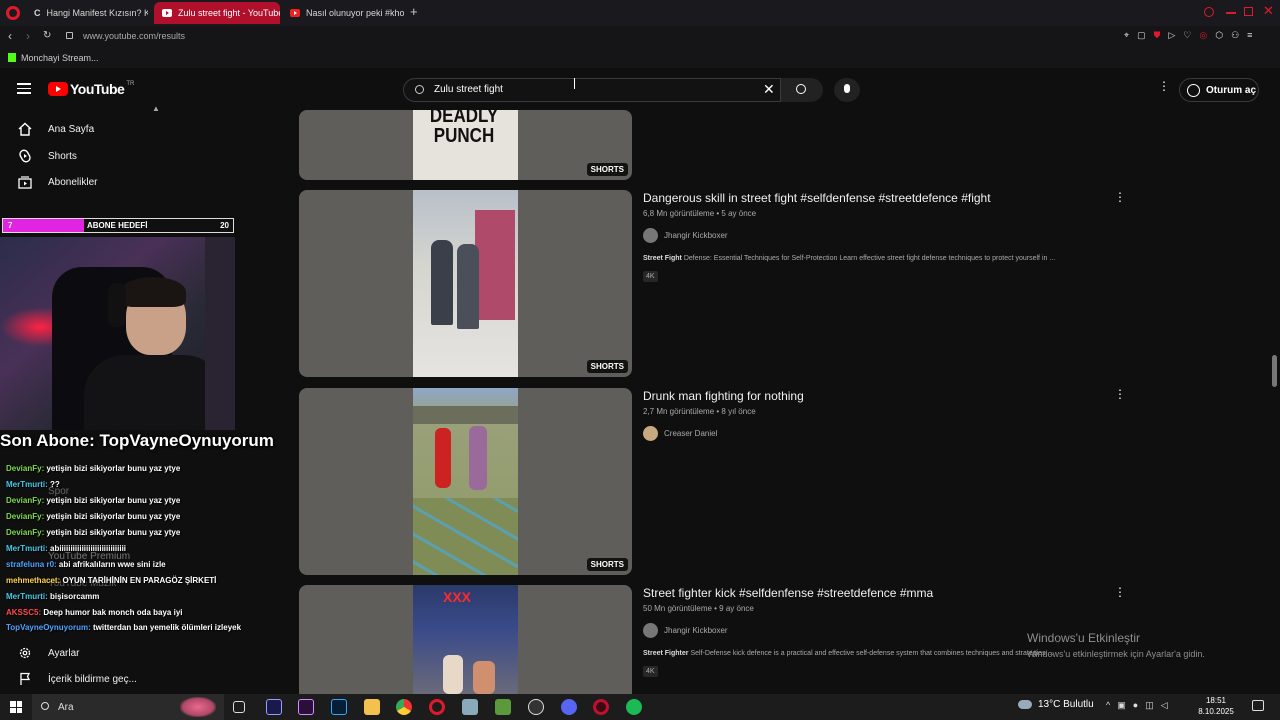  What do you see at coordinates (1258, 705) in the screenshot?
I see `notifications-icon` at bounding box center [1258, 705].